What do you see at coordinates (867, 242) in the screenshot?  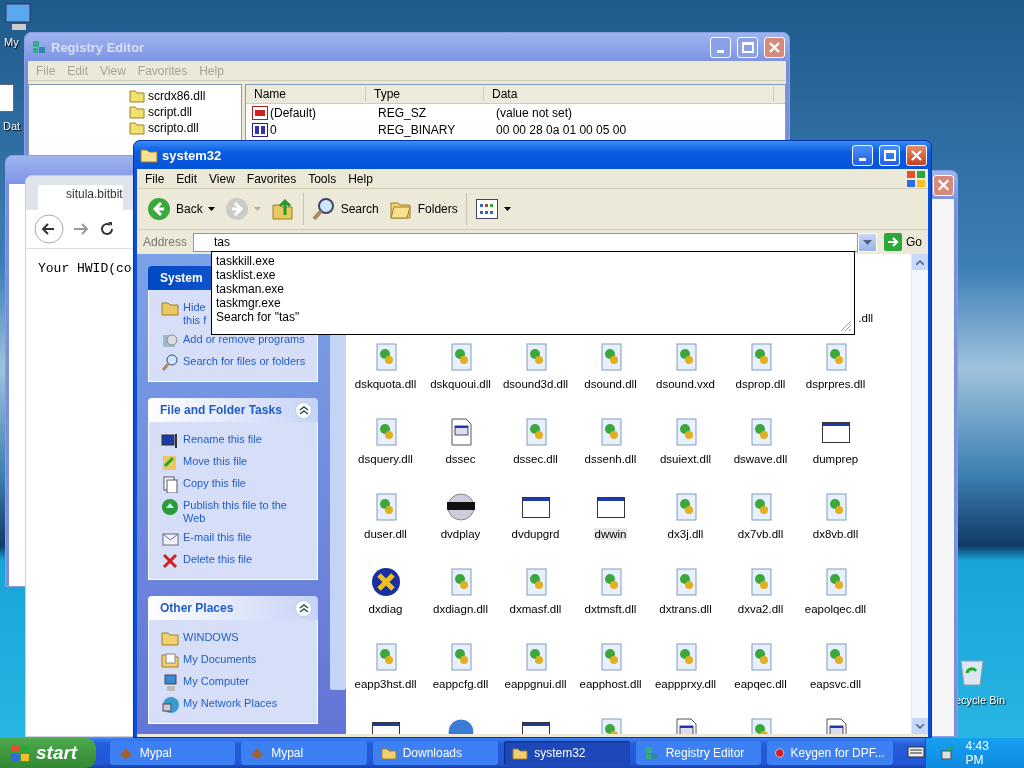 I see `dropdown-button` at bounding box center [867, 242].